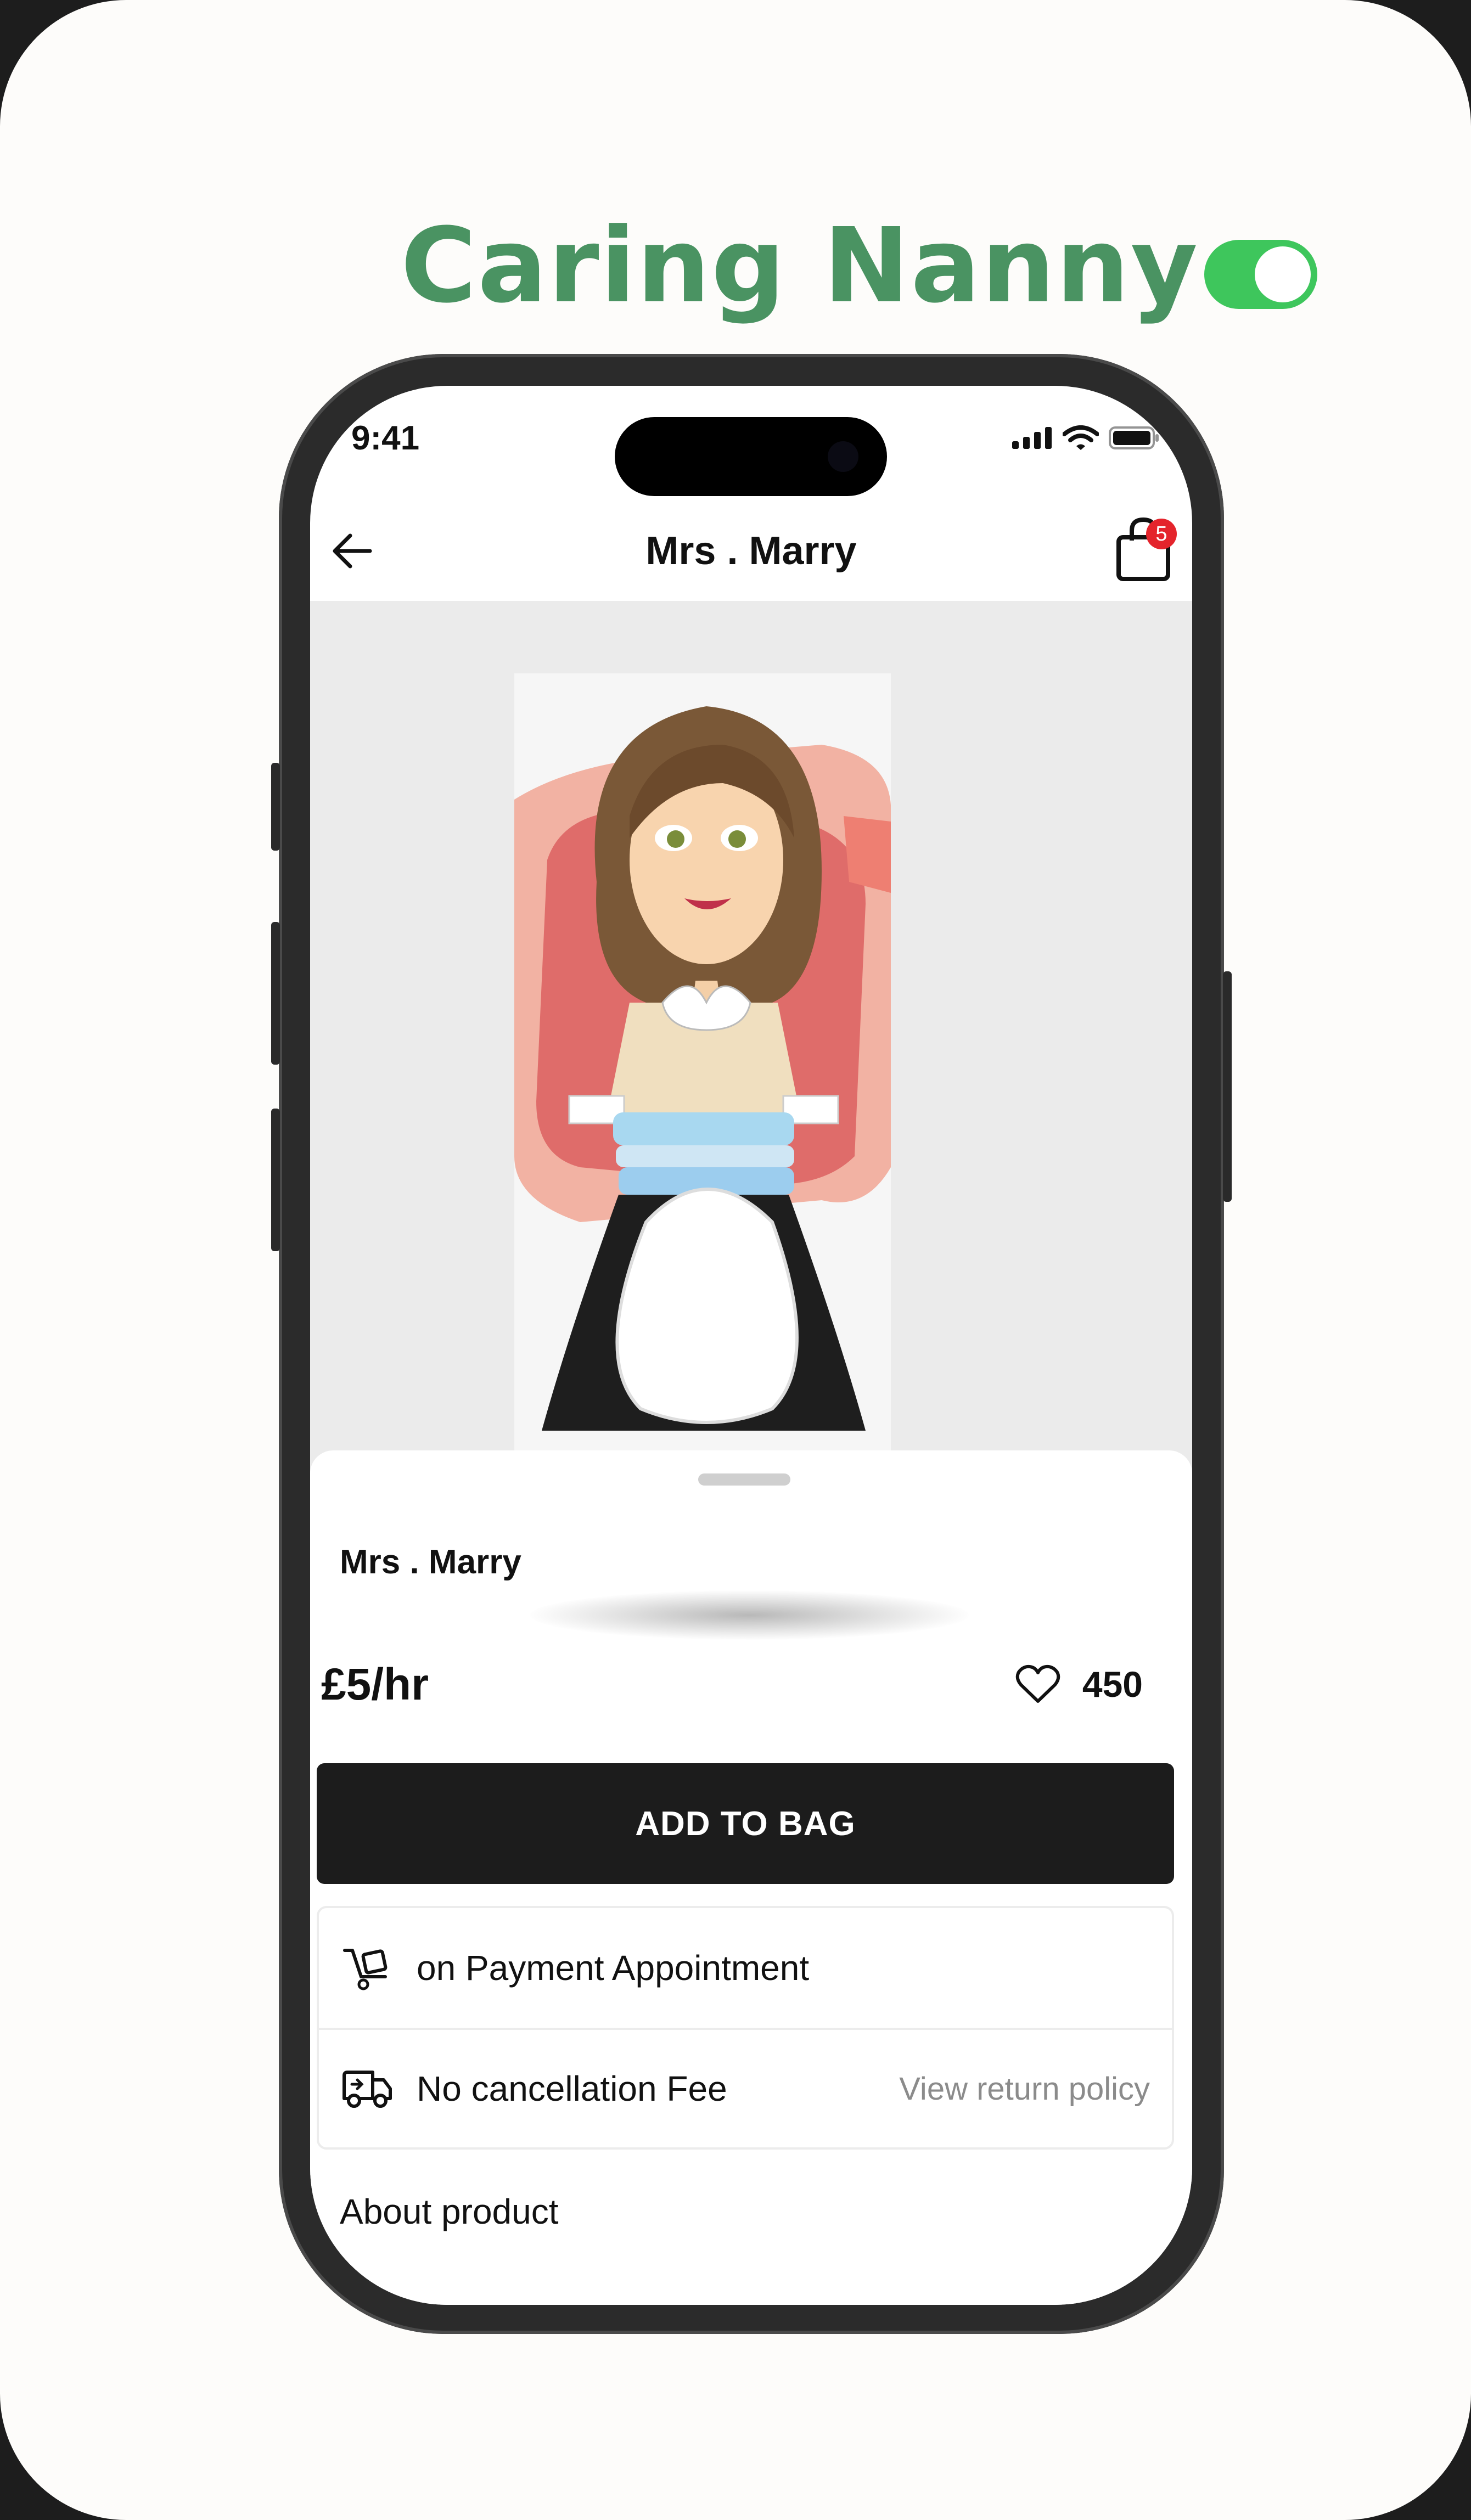  I want to click on brand-toggle-switch, so click(1261, 274).